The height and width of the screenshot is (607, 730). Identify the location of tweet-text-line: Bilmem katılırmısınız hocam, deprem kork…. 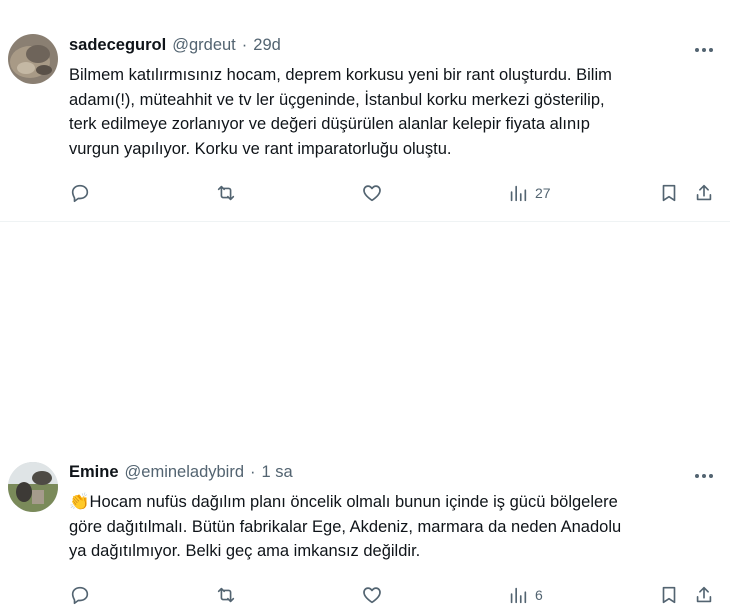
(340, 75).